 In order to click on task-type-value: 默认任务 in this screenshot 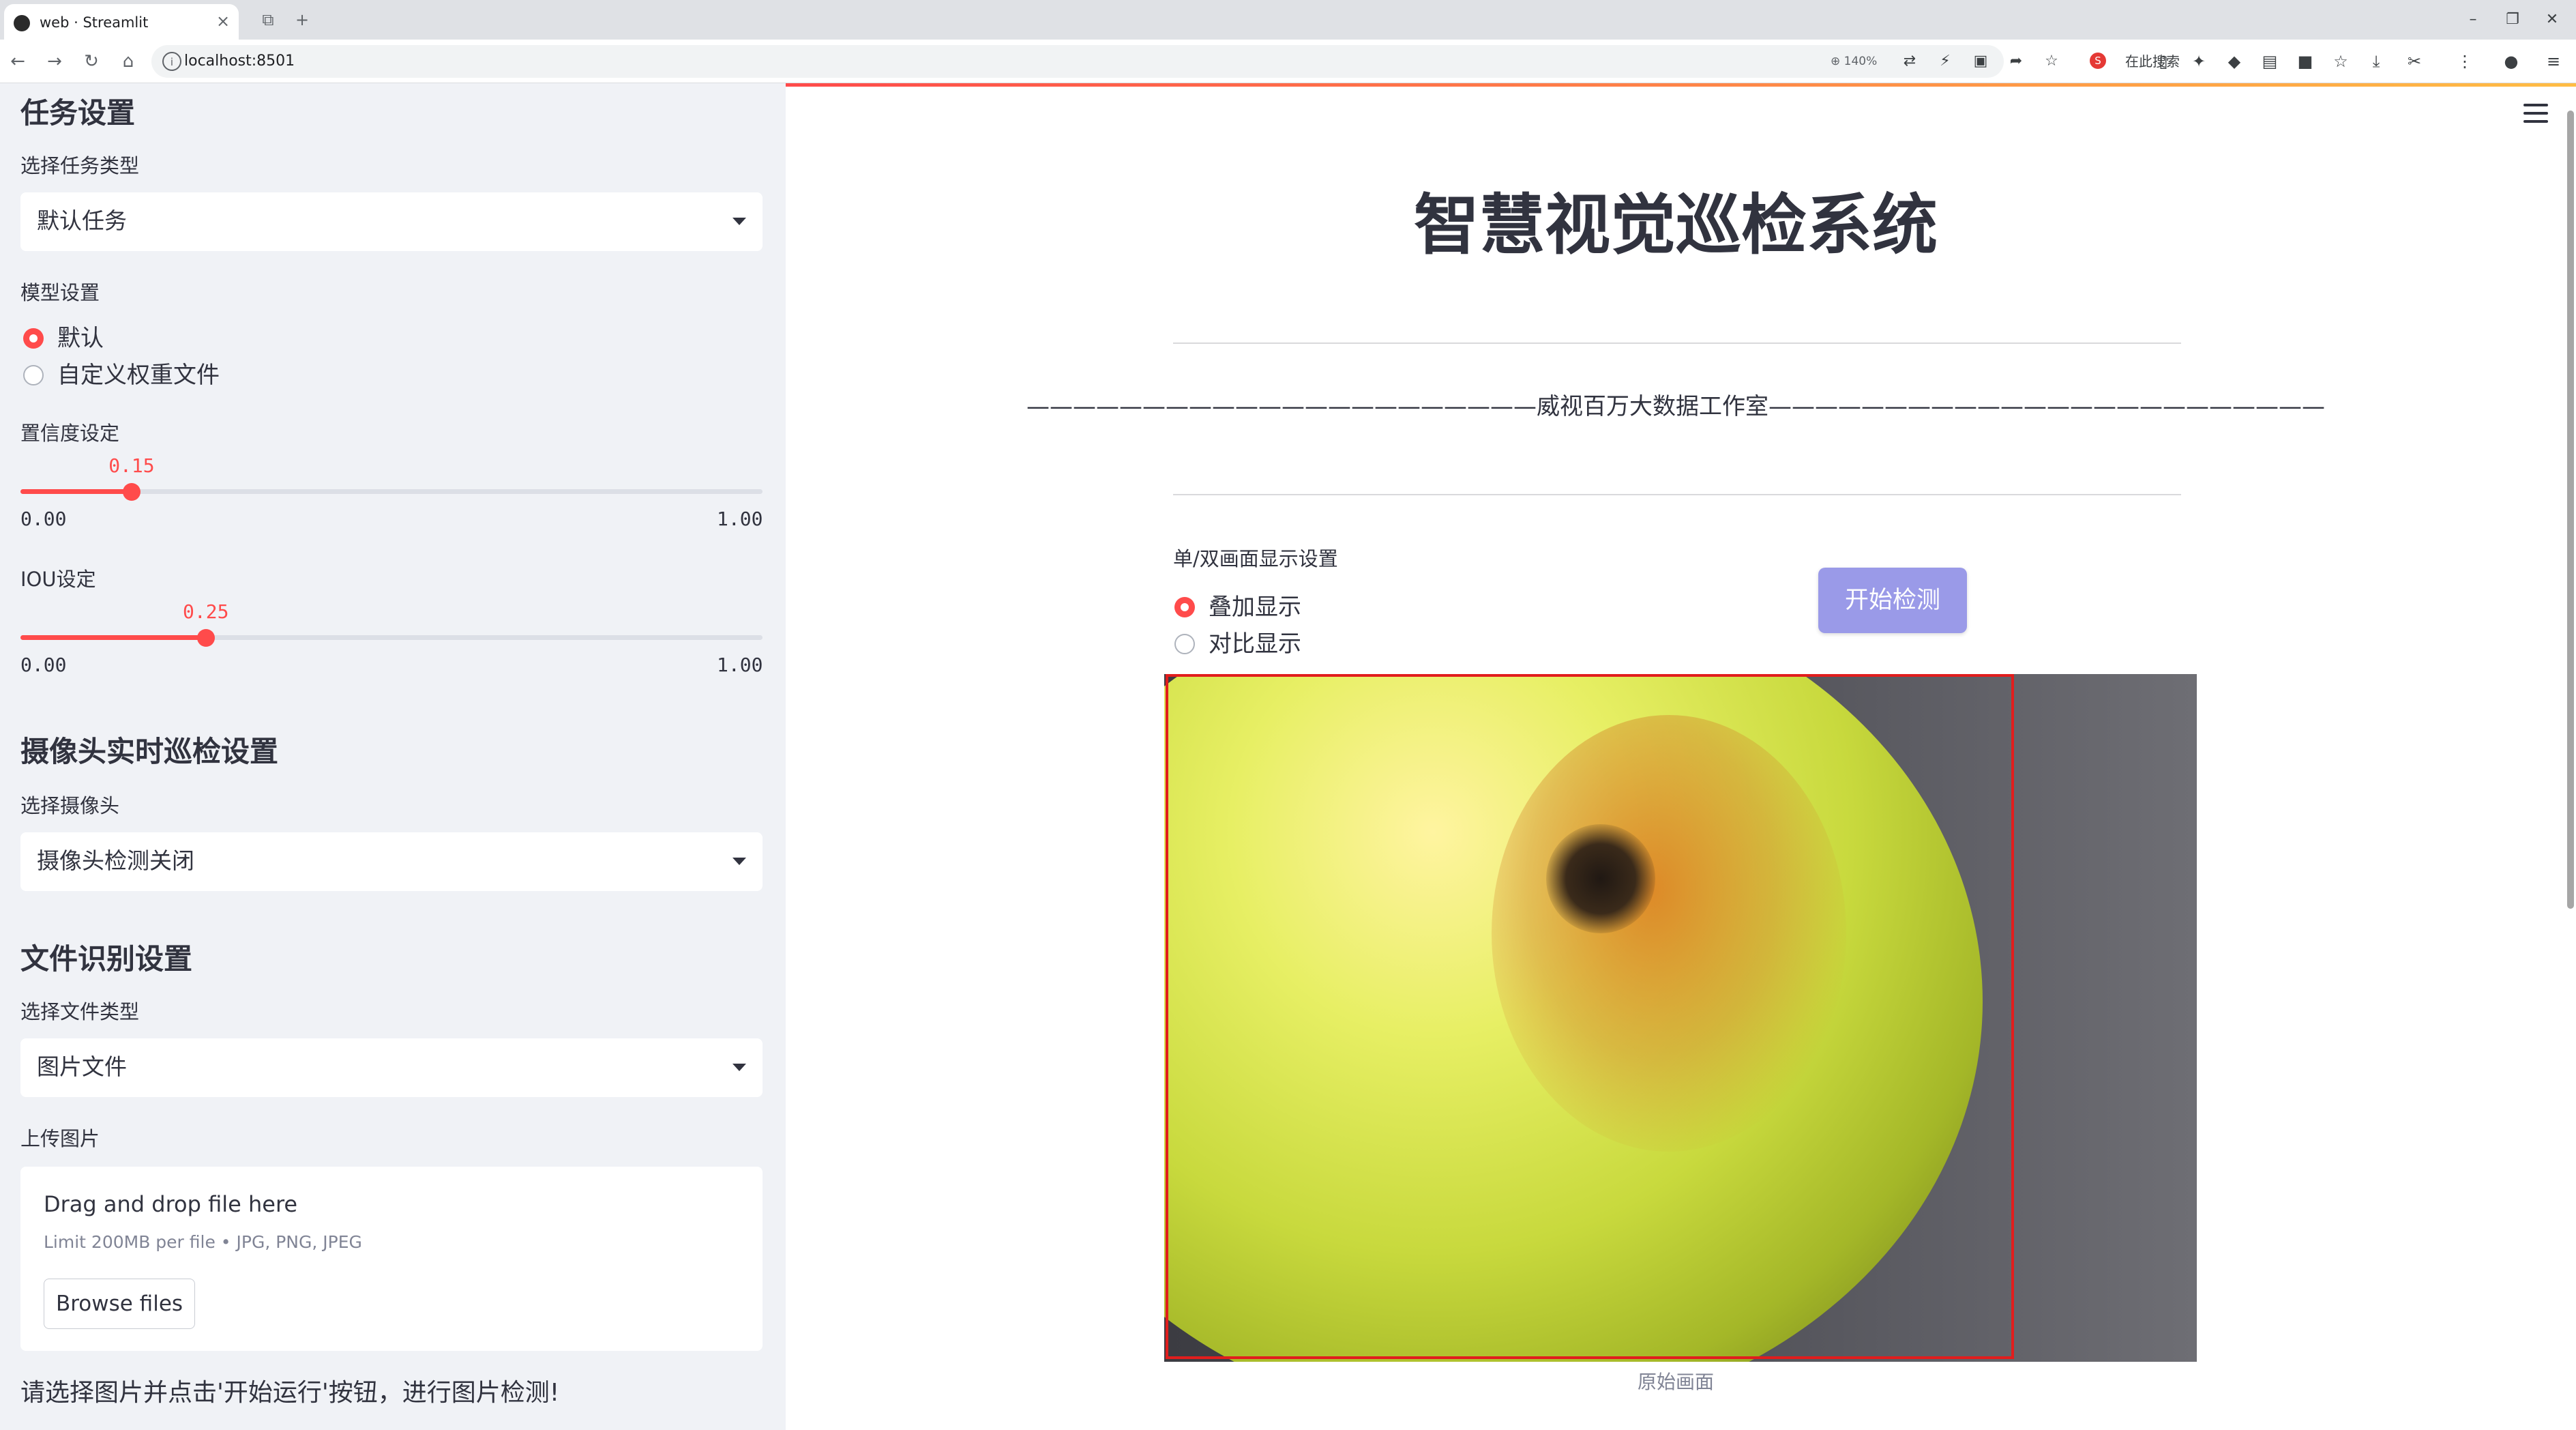, I will do `click(82, 221)`.